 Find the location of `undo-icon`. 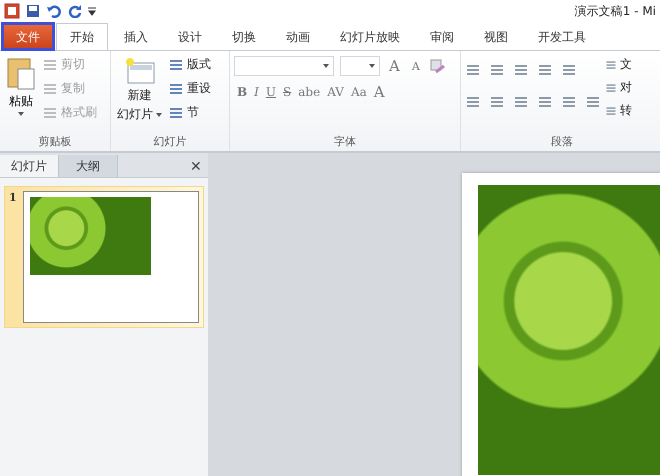

undo-icon is located at coordinates (54, 11).